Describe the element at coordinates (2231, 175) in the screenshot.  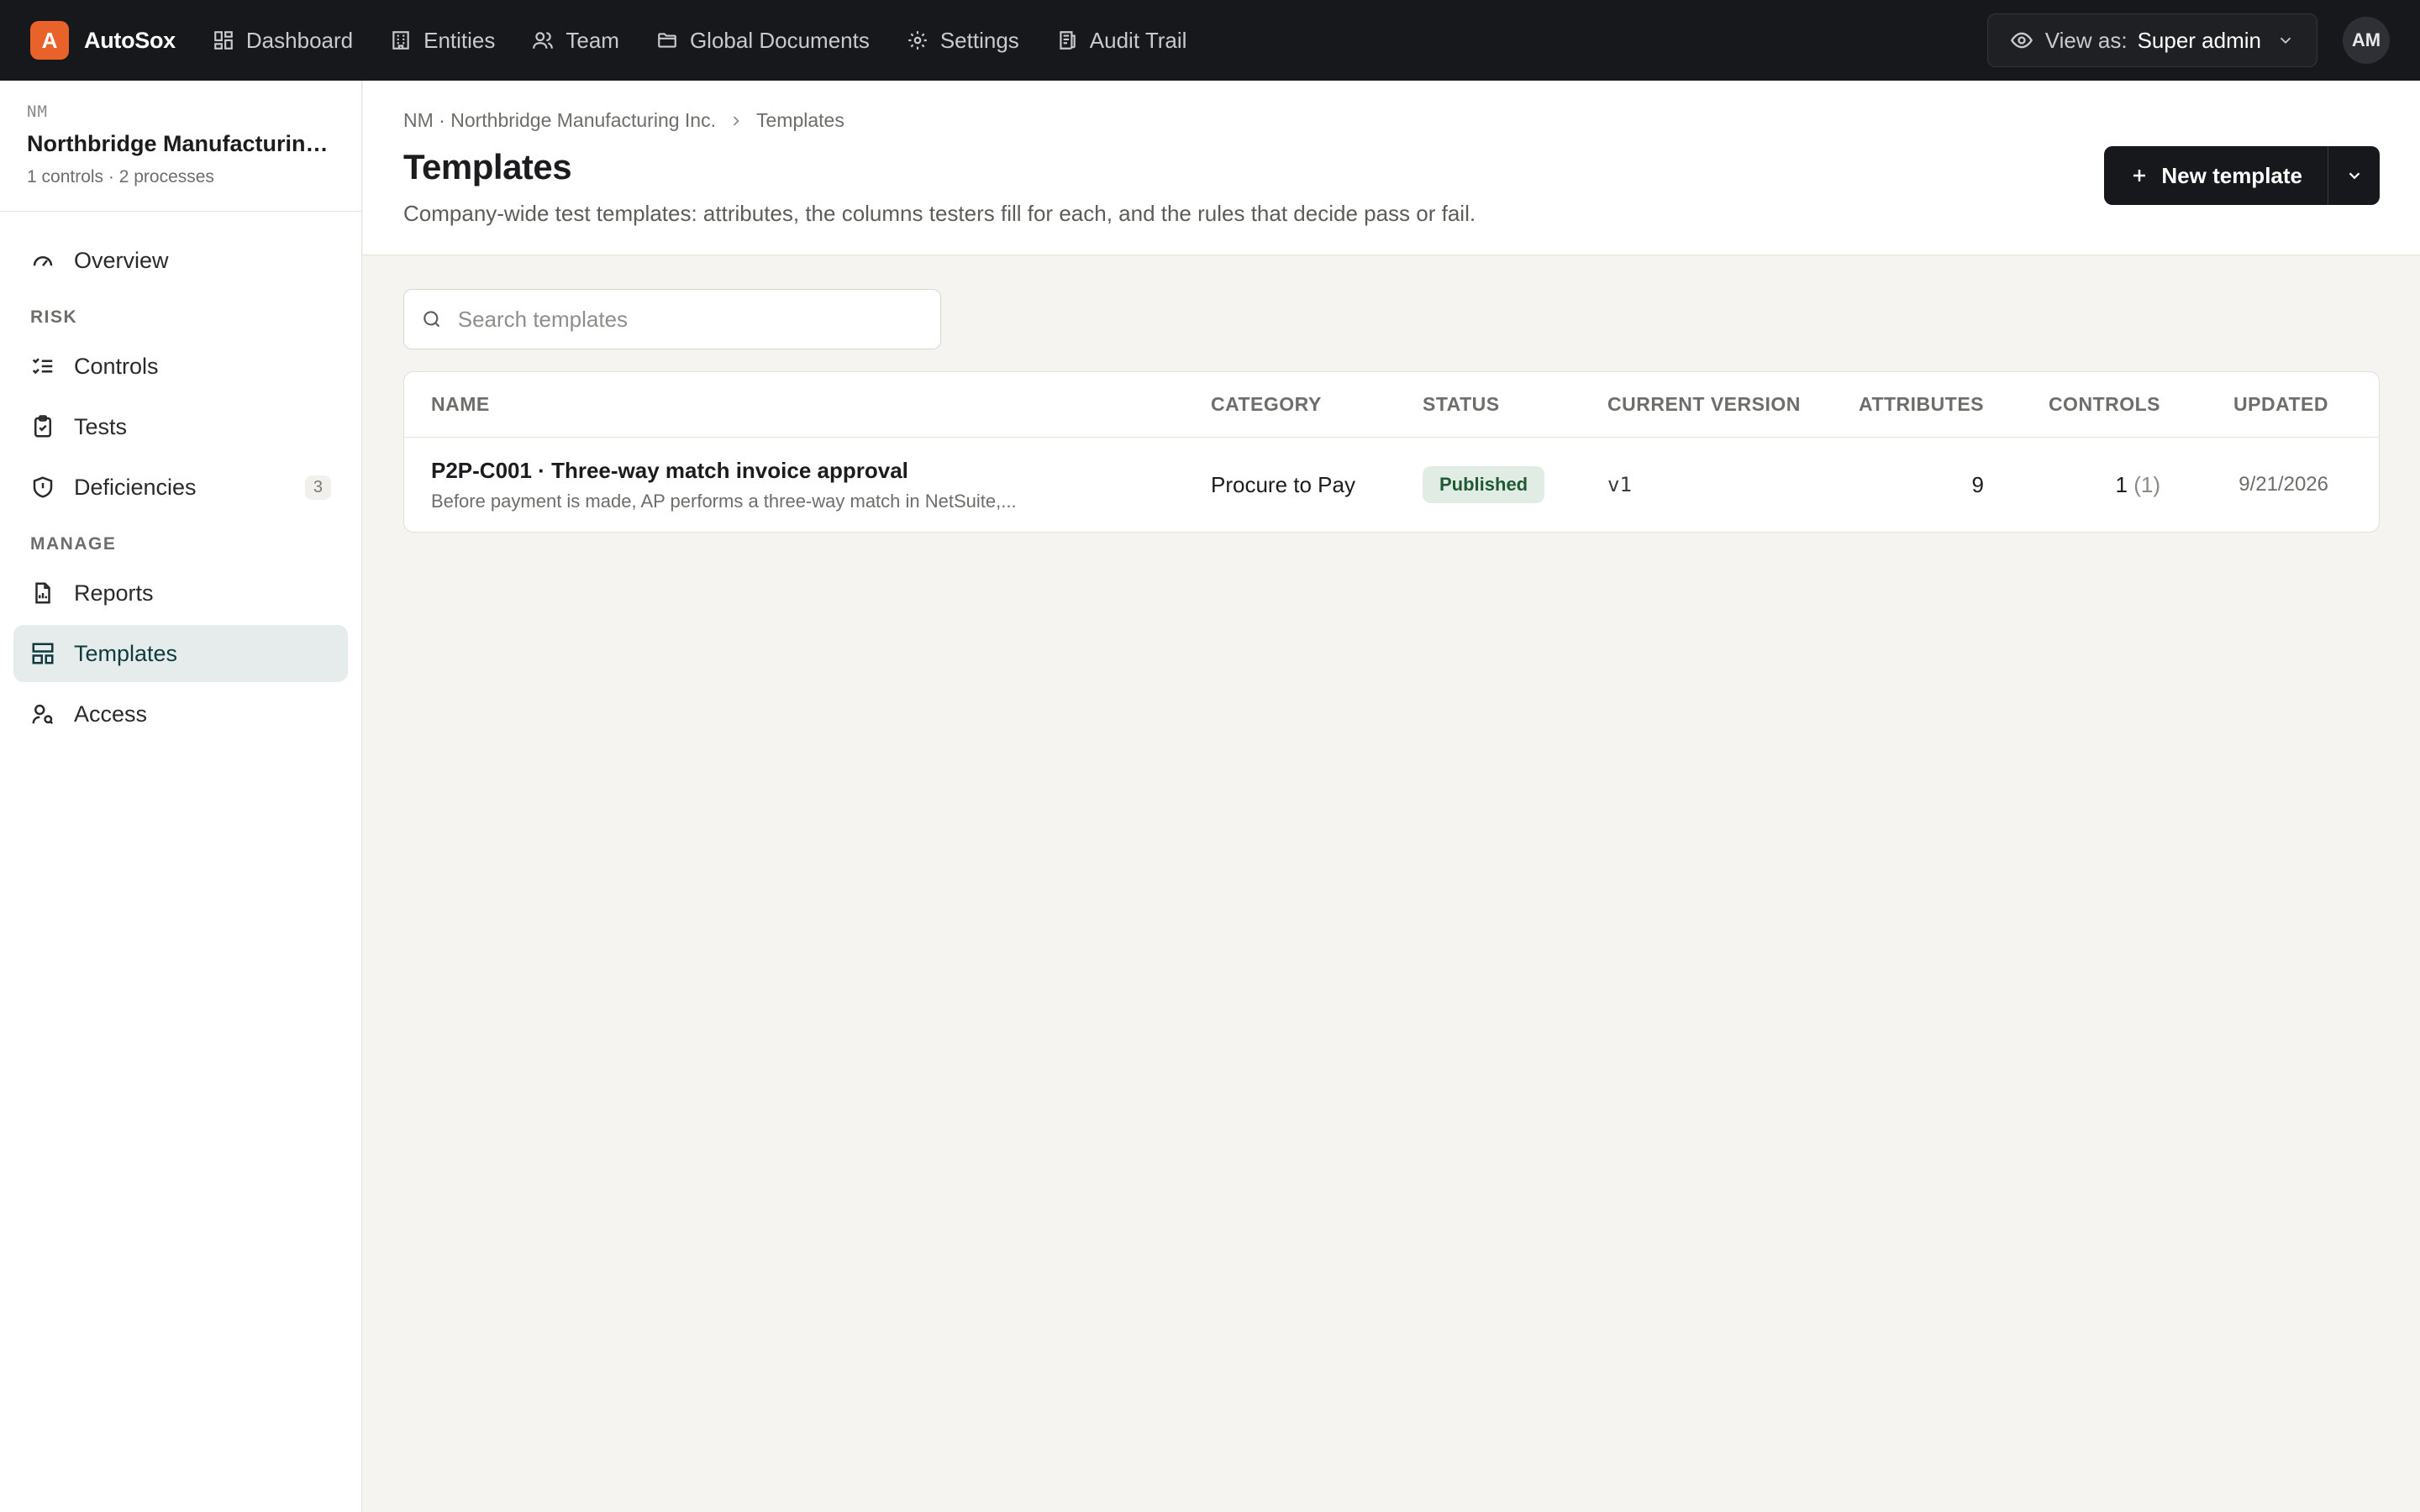
I see `new-template-label: New template` at that location.